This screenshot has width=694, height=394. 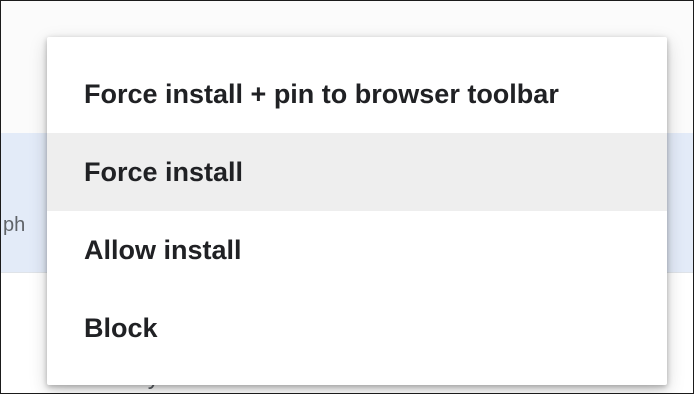 I want to click on menu-item-label: Allow install, so click(x=163, y=249).